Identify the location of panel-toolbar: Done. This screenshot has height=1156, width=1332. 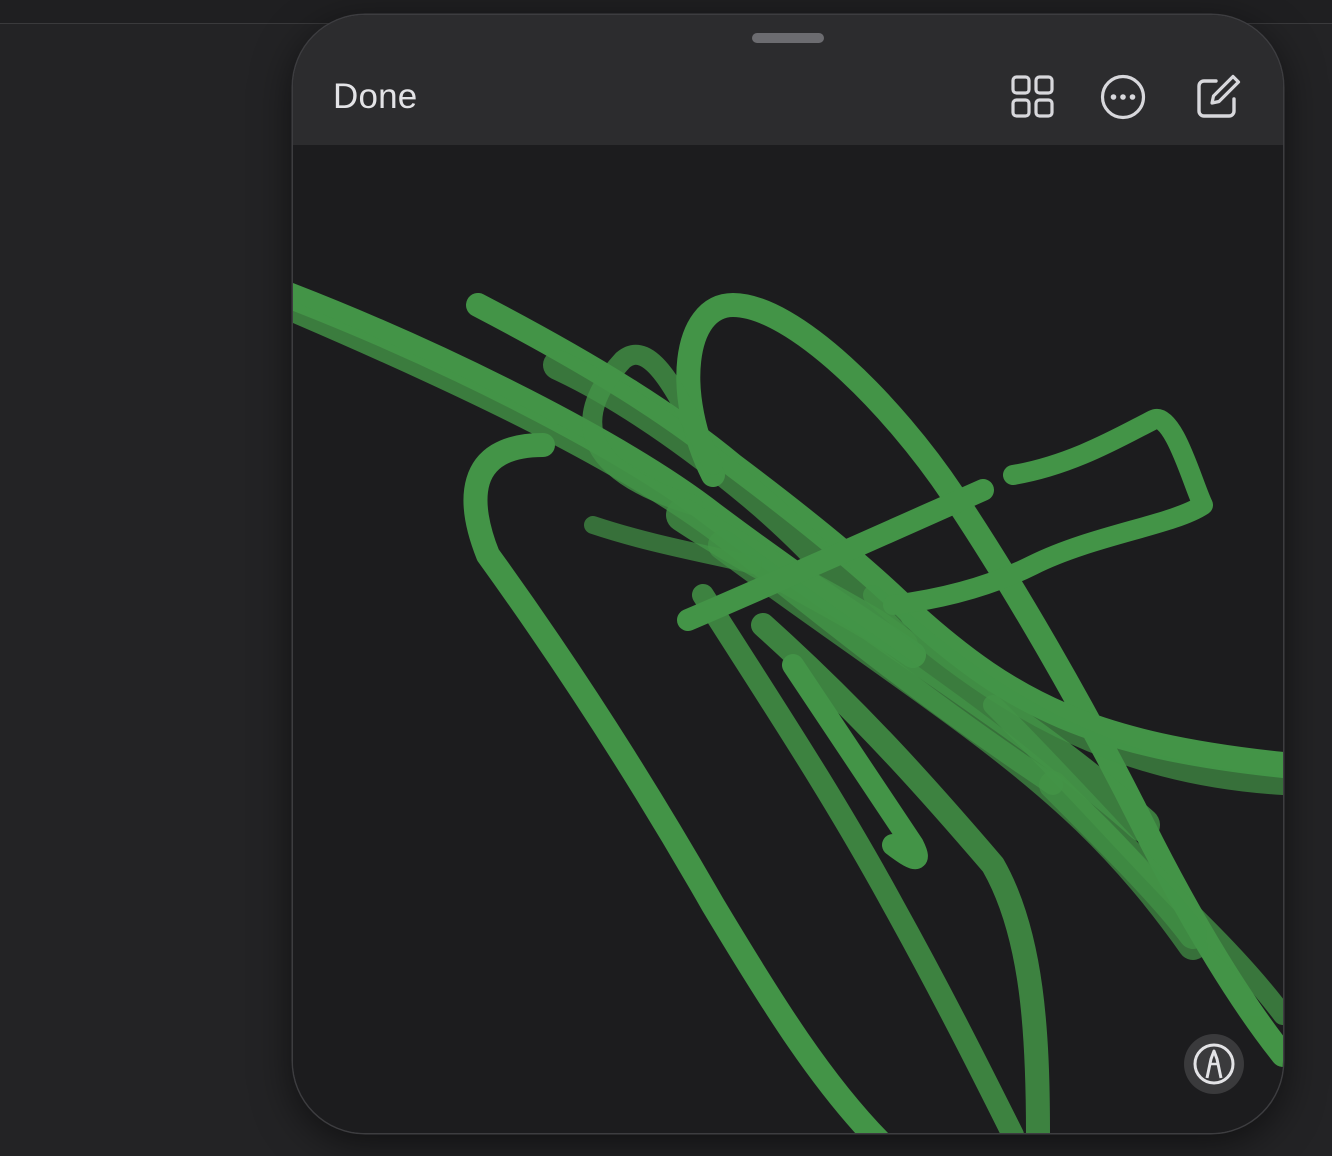
(788, 80).